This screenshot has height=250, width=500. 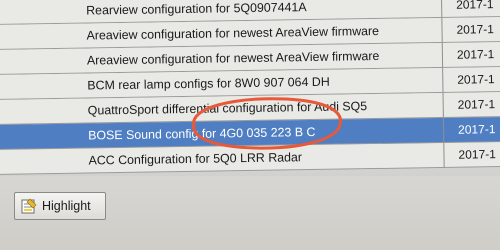 I want to click on highlight-icon, so click(x=29, y=206).